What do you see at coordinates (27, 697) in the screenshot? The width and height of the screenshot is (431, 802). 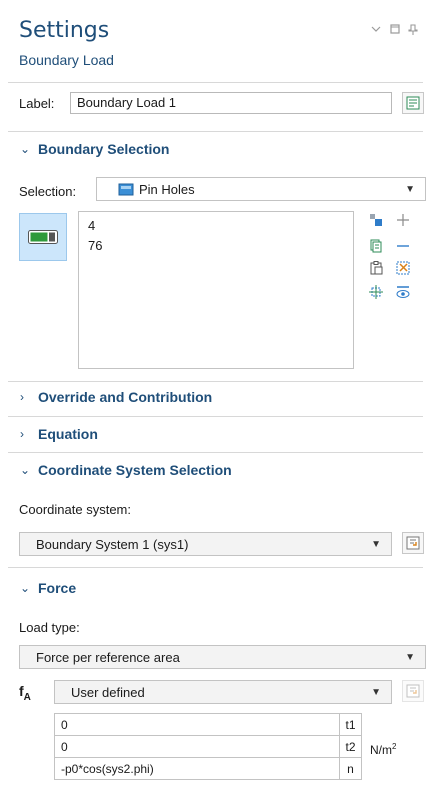 I see `force-symbol-subscript: A` at bounding box center [27, 697].